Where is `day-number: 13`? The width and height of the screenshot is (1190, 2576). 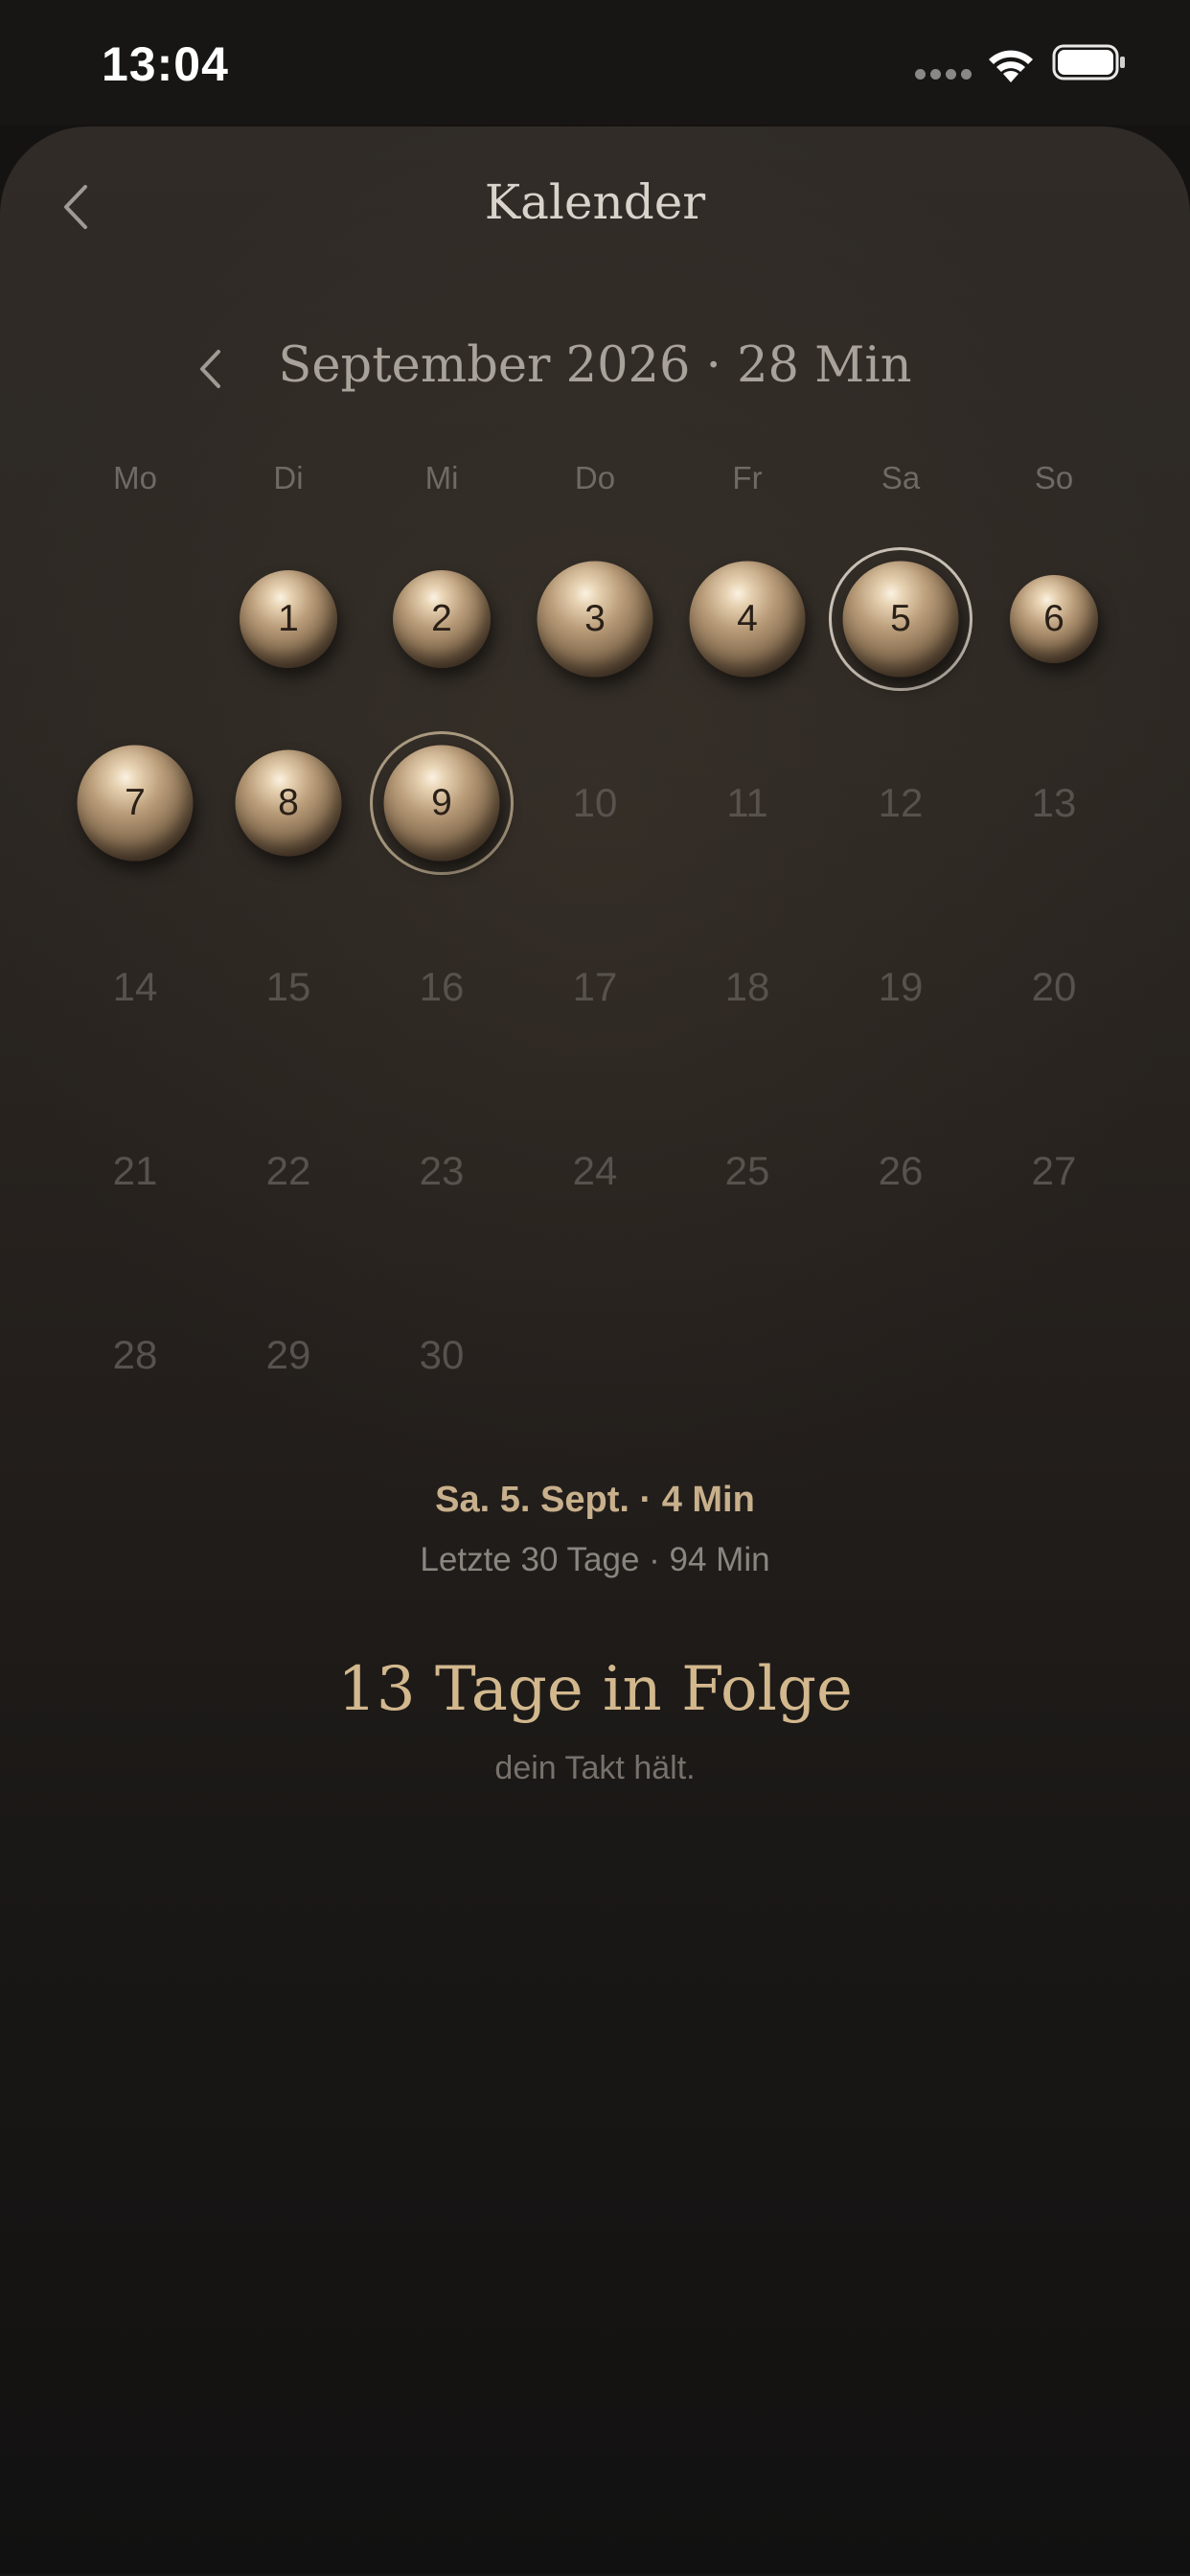 day-number: 13 is located at coordinates (1054, 802).